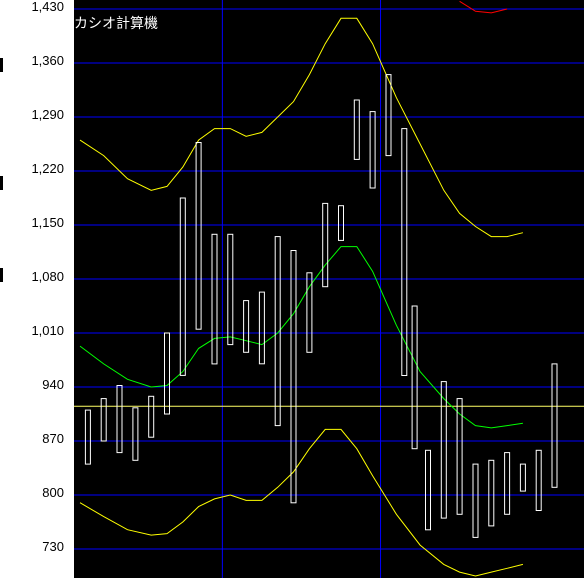 Image resolution: width=584 pixels, height=578 pixels. Describe the element at coordinates (47, 114) in the screenshot. I see `y-tick-label: 1,290` at that location.